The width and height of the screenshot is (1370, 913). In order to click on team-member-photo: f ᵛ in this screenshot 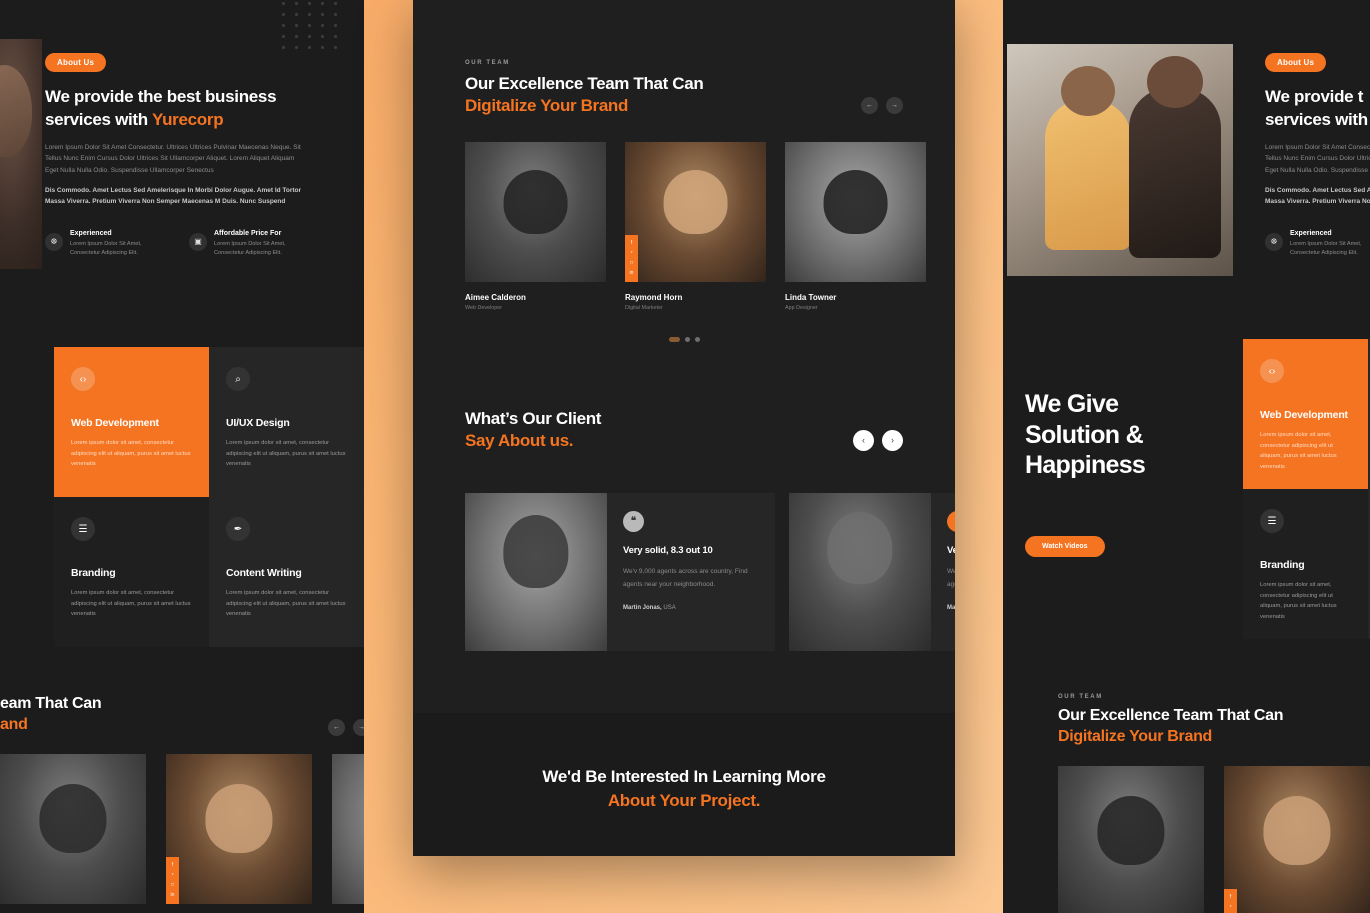, I will do `click(1297, 839)`.